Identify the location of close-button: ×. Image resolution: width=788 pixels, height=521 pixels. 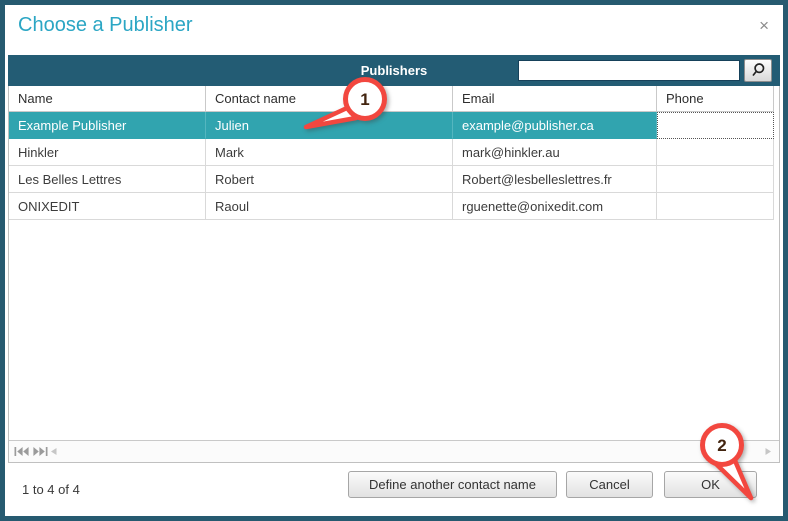
(764, 25).